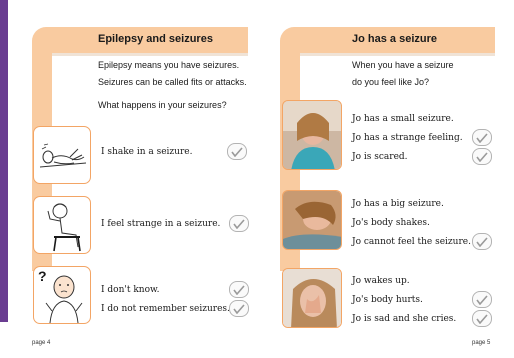 Image resolution: width=514 pixels, height=358 pixels. I want to click on tick-box-jo-body-hurts, so click(482, 299).